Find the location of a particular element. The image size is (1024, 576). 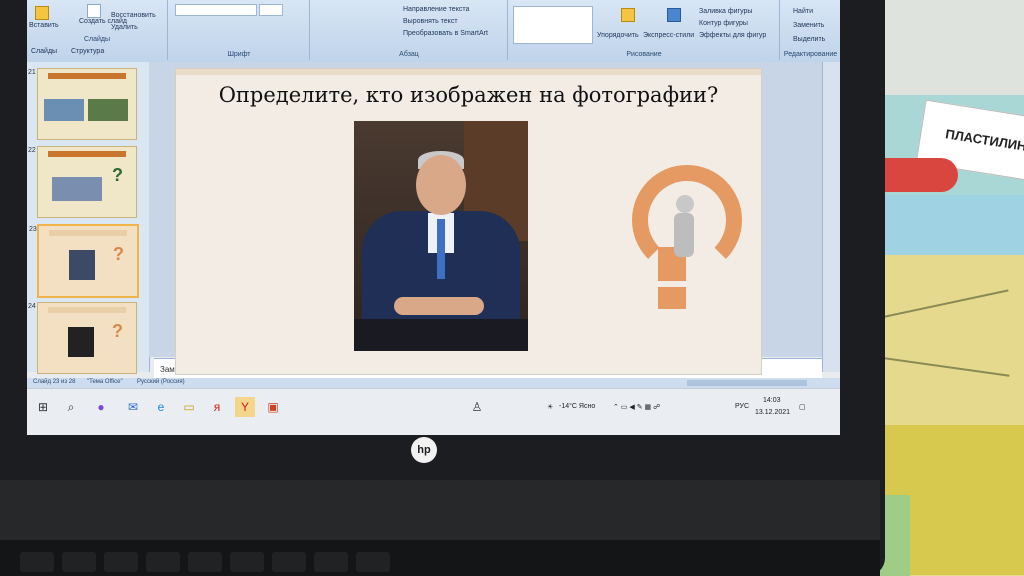

yandex-browser-icon: Y is located at coordinates (245, 407).